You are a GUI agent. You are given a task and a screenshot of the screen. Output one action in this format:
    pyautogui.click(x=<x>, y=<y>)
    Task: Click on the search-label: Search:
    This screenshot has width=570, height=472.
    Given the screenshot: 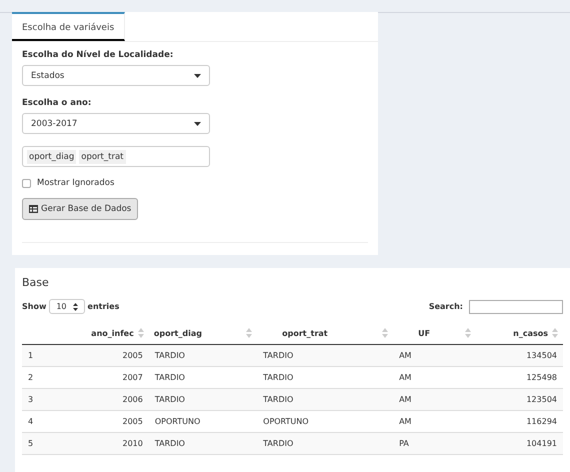 What is the action you would take?
    pyautogui.click(x=445, y=306)
    